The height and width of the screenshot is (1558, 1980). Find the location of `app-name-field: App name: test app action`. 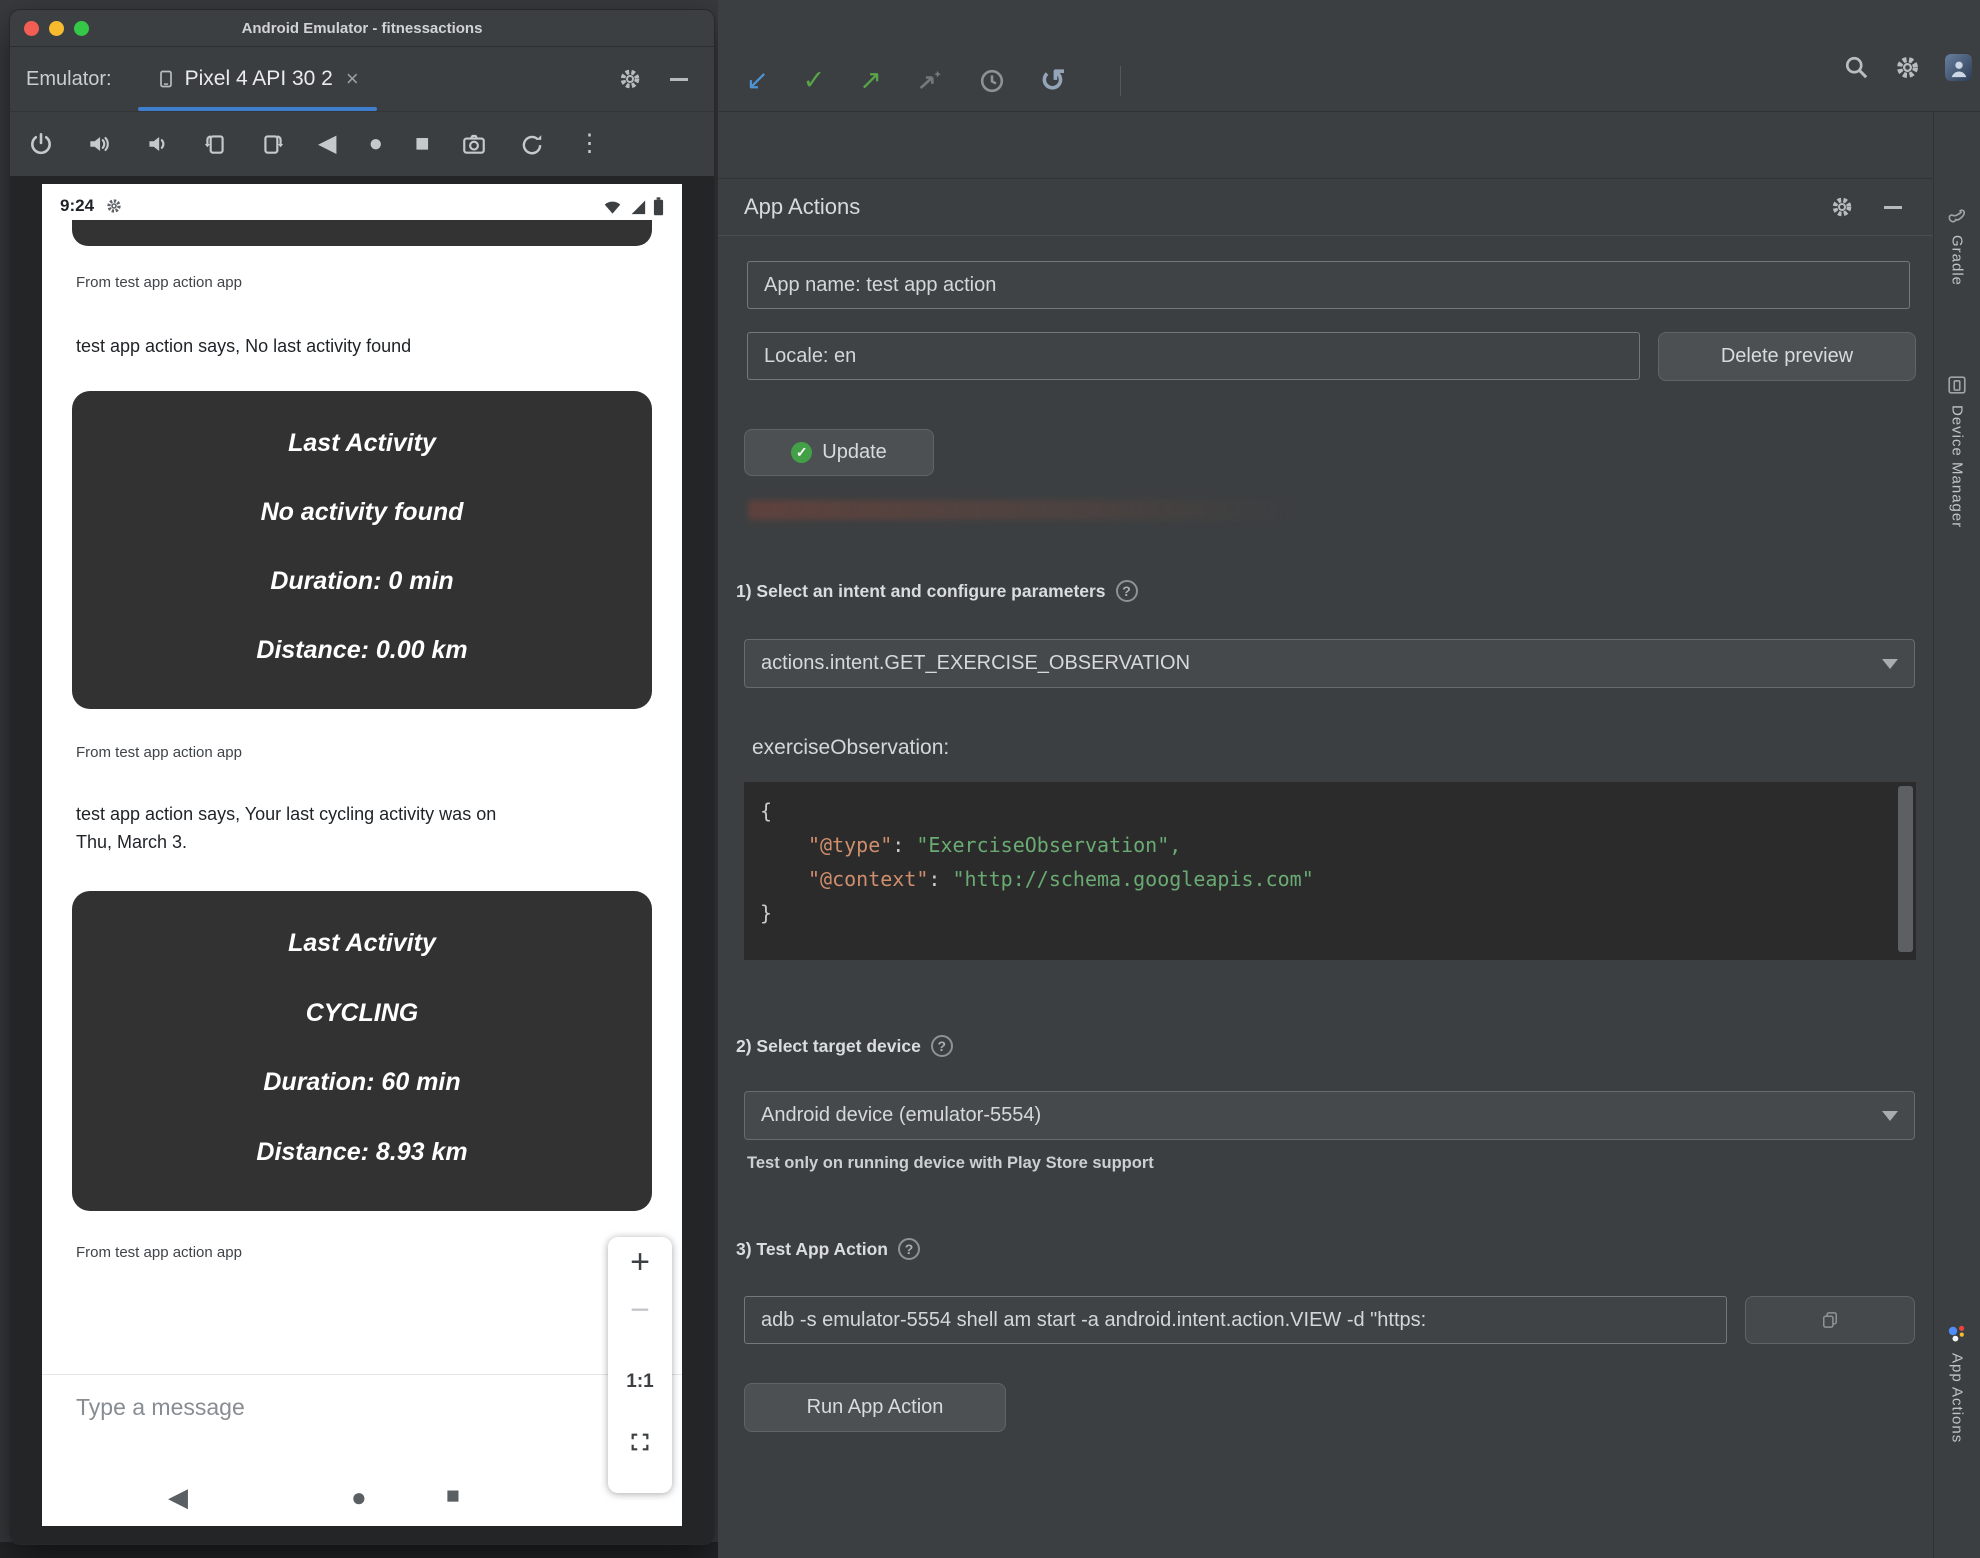

app-name-field: App name: test app action is located at coordinates (1328, 285).